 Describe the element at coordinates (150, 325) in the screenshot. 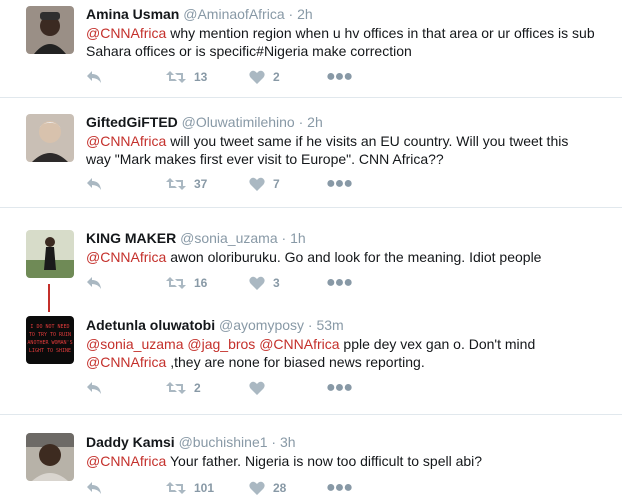

I see `display-name: Adetunla oluwatobi` at that location.